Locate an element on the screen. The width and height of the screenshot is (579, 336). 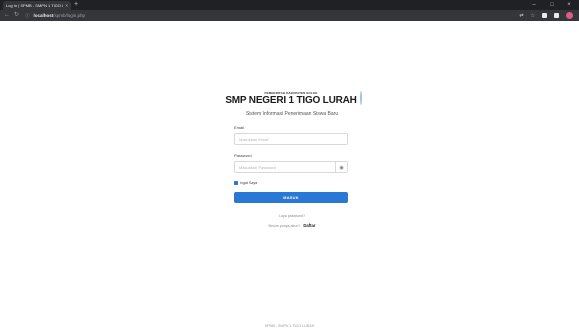
browser-toolbar: ← ↻ ⓘ localhost /spmb/login.php ⇄ ☆ is located at coordinates (289, 15).